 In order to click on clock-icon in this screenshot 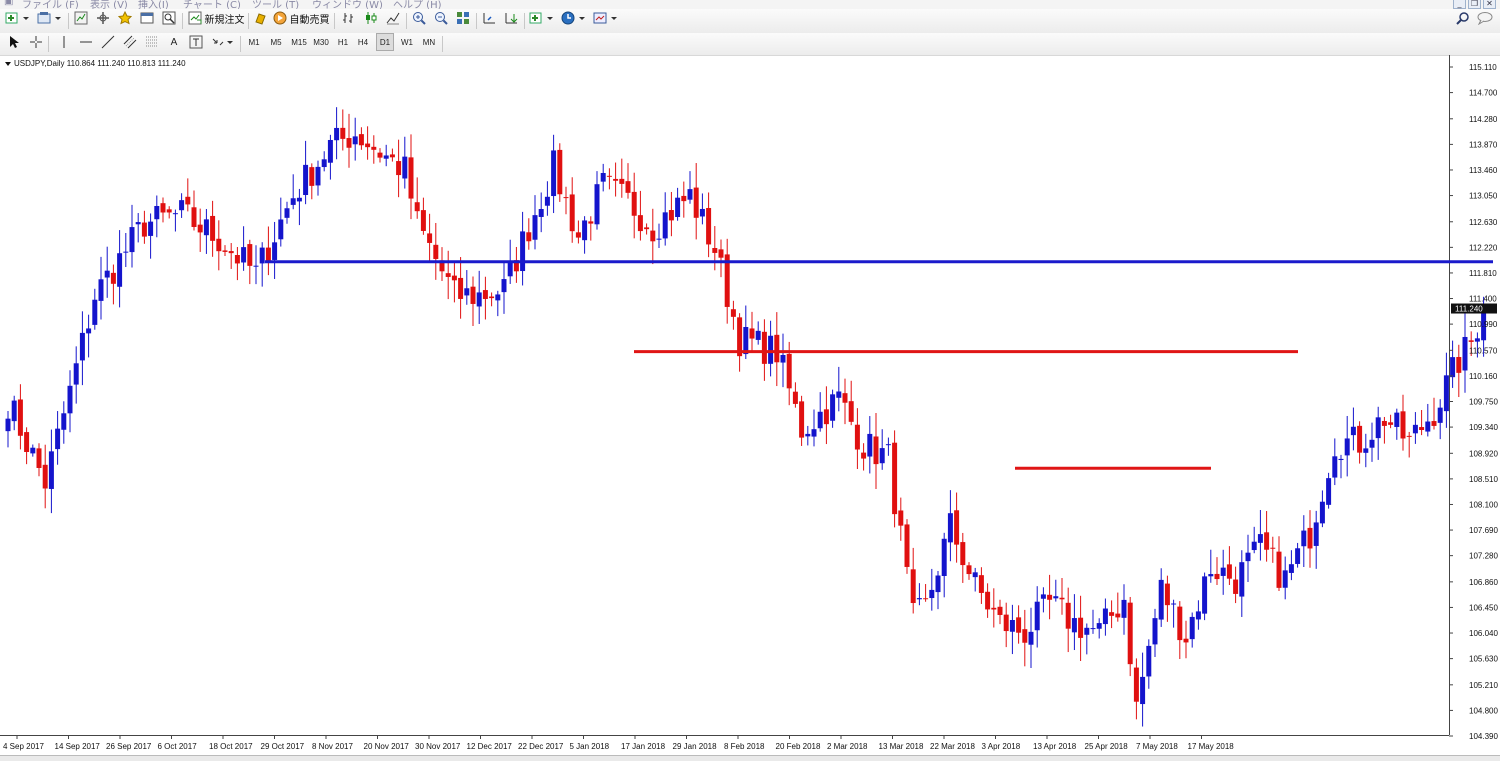, I will do `click(573, 18)`.